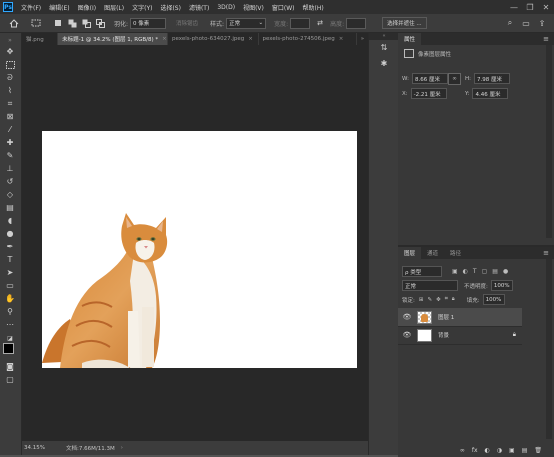 The image size is (554, 457). What do you see at coordinates (170, 7) in the screenshot?
I see `menu-select: 选择(S)` at bounding box center [170, 7].